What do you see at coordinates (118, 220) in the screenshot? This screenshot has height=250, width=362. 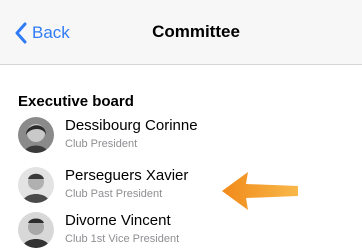 I see `member-name: Divorne Vincent` at bounding box center [118, 220].